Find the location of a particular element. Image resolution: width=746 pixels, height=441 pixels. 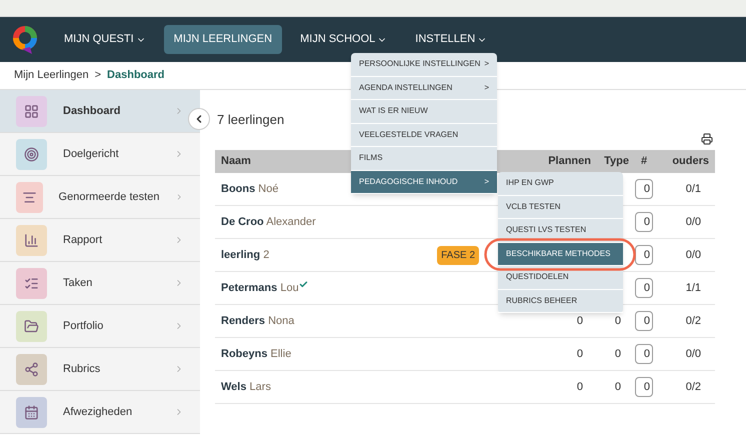

student-name: Petermans Lou is located at coordinates (260, 288).